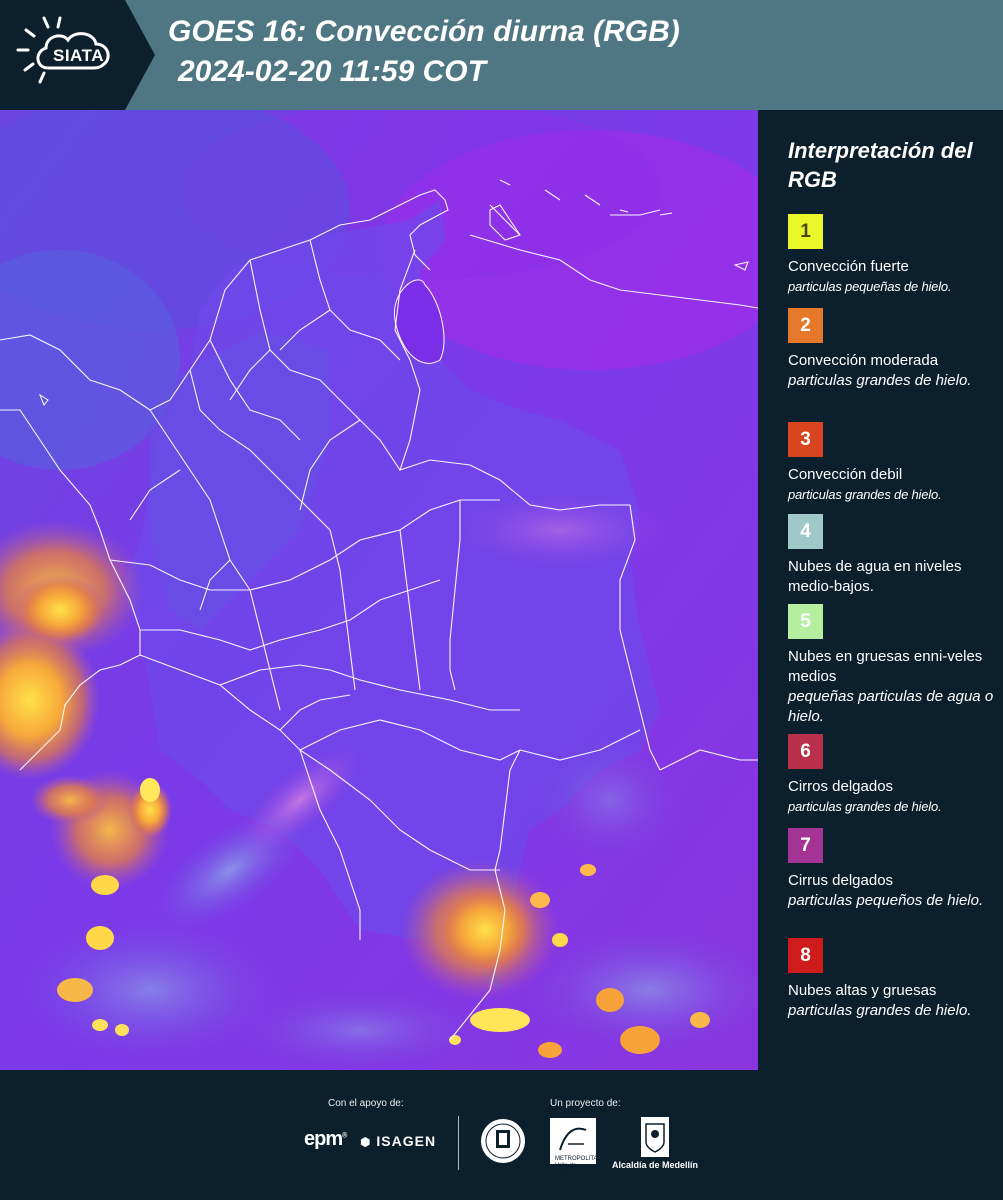 This screenshot has height=1200, width=1003. I want to click on legend-item-description: pequeñas particulas de agua o hielo., so click(891, 706).